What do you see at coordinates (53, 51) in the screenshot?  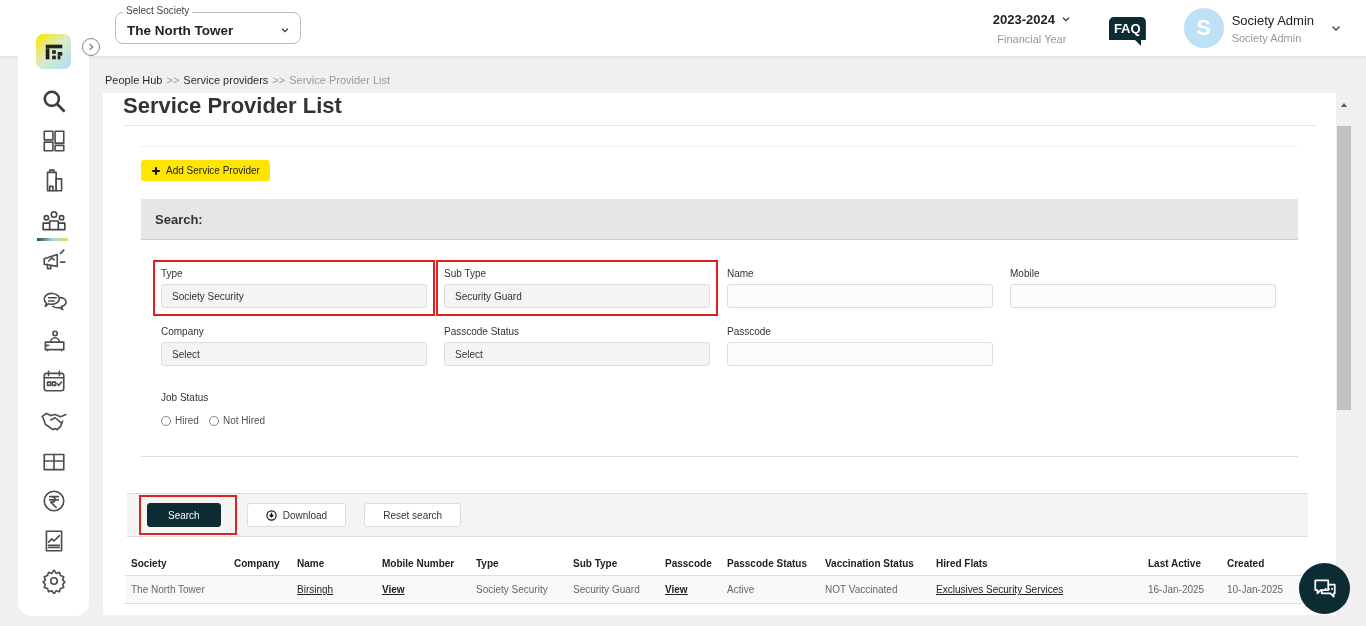 I see `app-logo` at bounding box center [53, 51].